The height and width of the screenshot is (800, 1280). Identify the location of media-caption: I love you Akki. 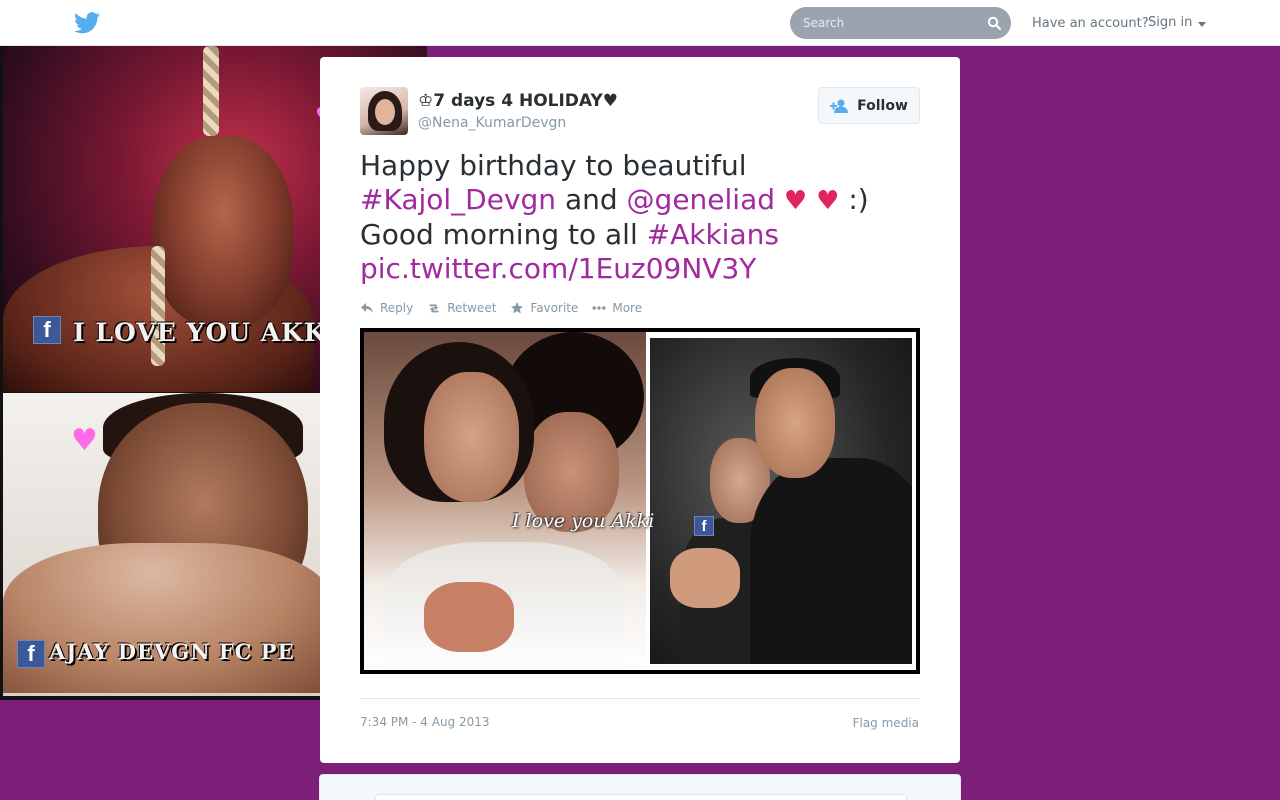
(583, 521).